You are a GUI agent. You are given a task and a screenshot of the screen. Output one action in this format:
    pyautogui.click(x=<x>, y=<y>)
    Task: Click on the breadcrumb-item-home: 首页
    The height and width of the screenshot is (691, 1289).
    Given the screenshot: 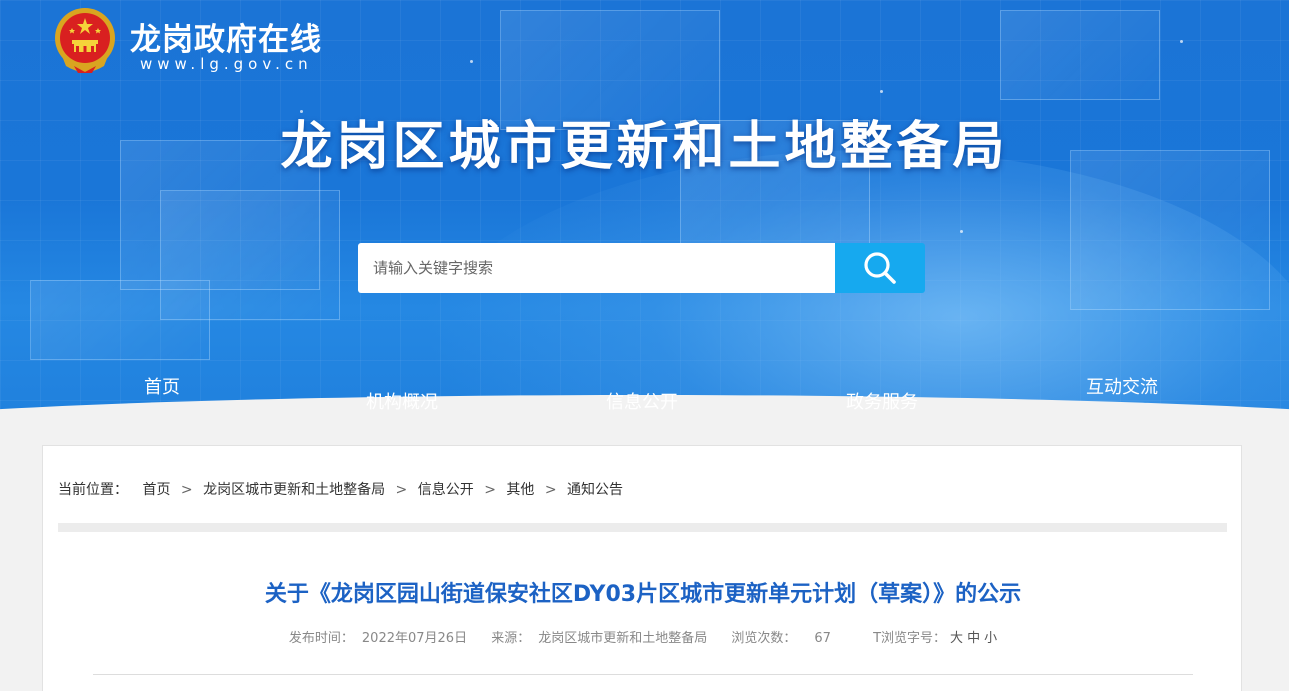 What is the action you would take?
    pyautogui.click(x=156, y=490)
    